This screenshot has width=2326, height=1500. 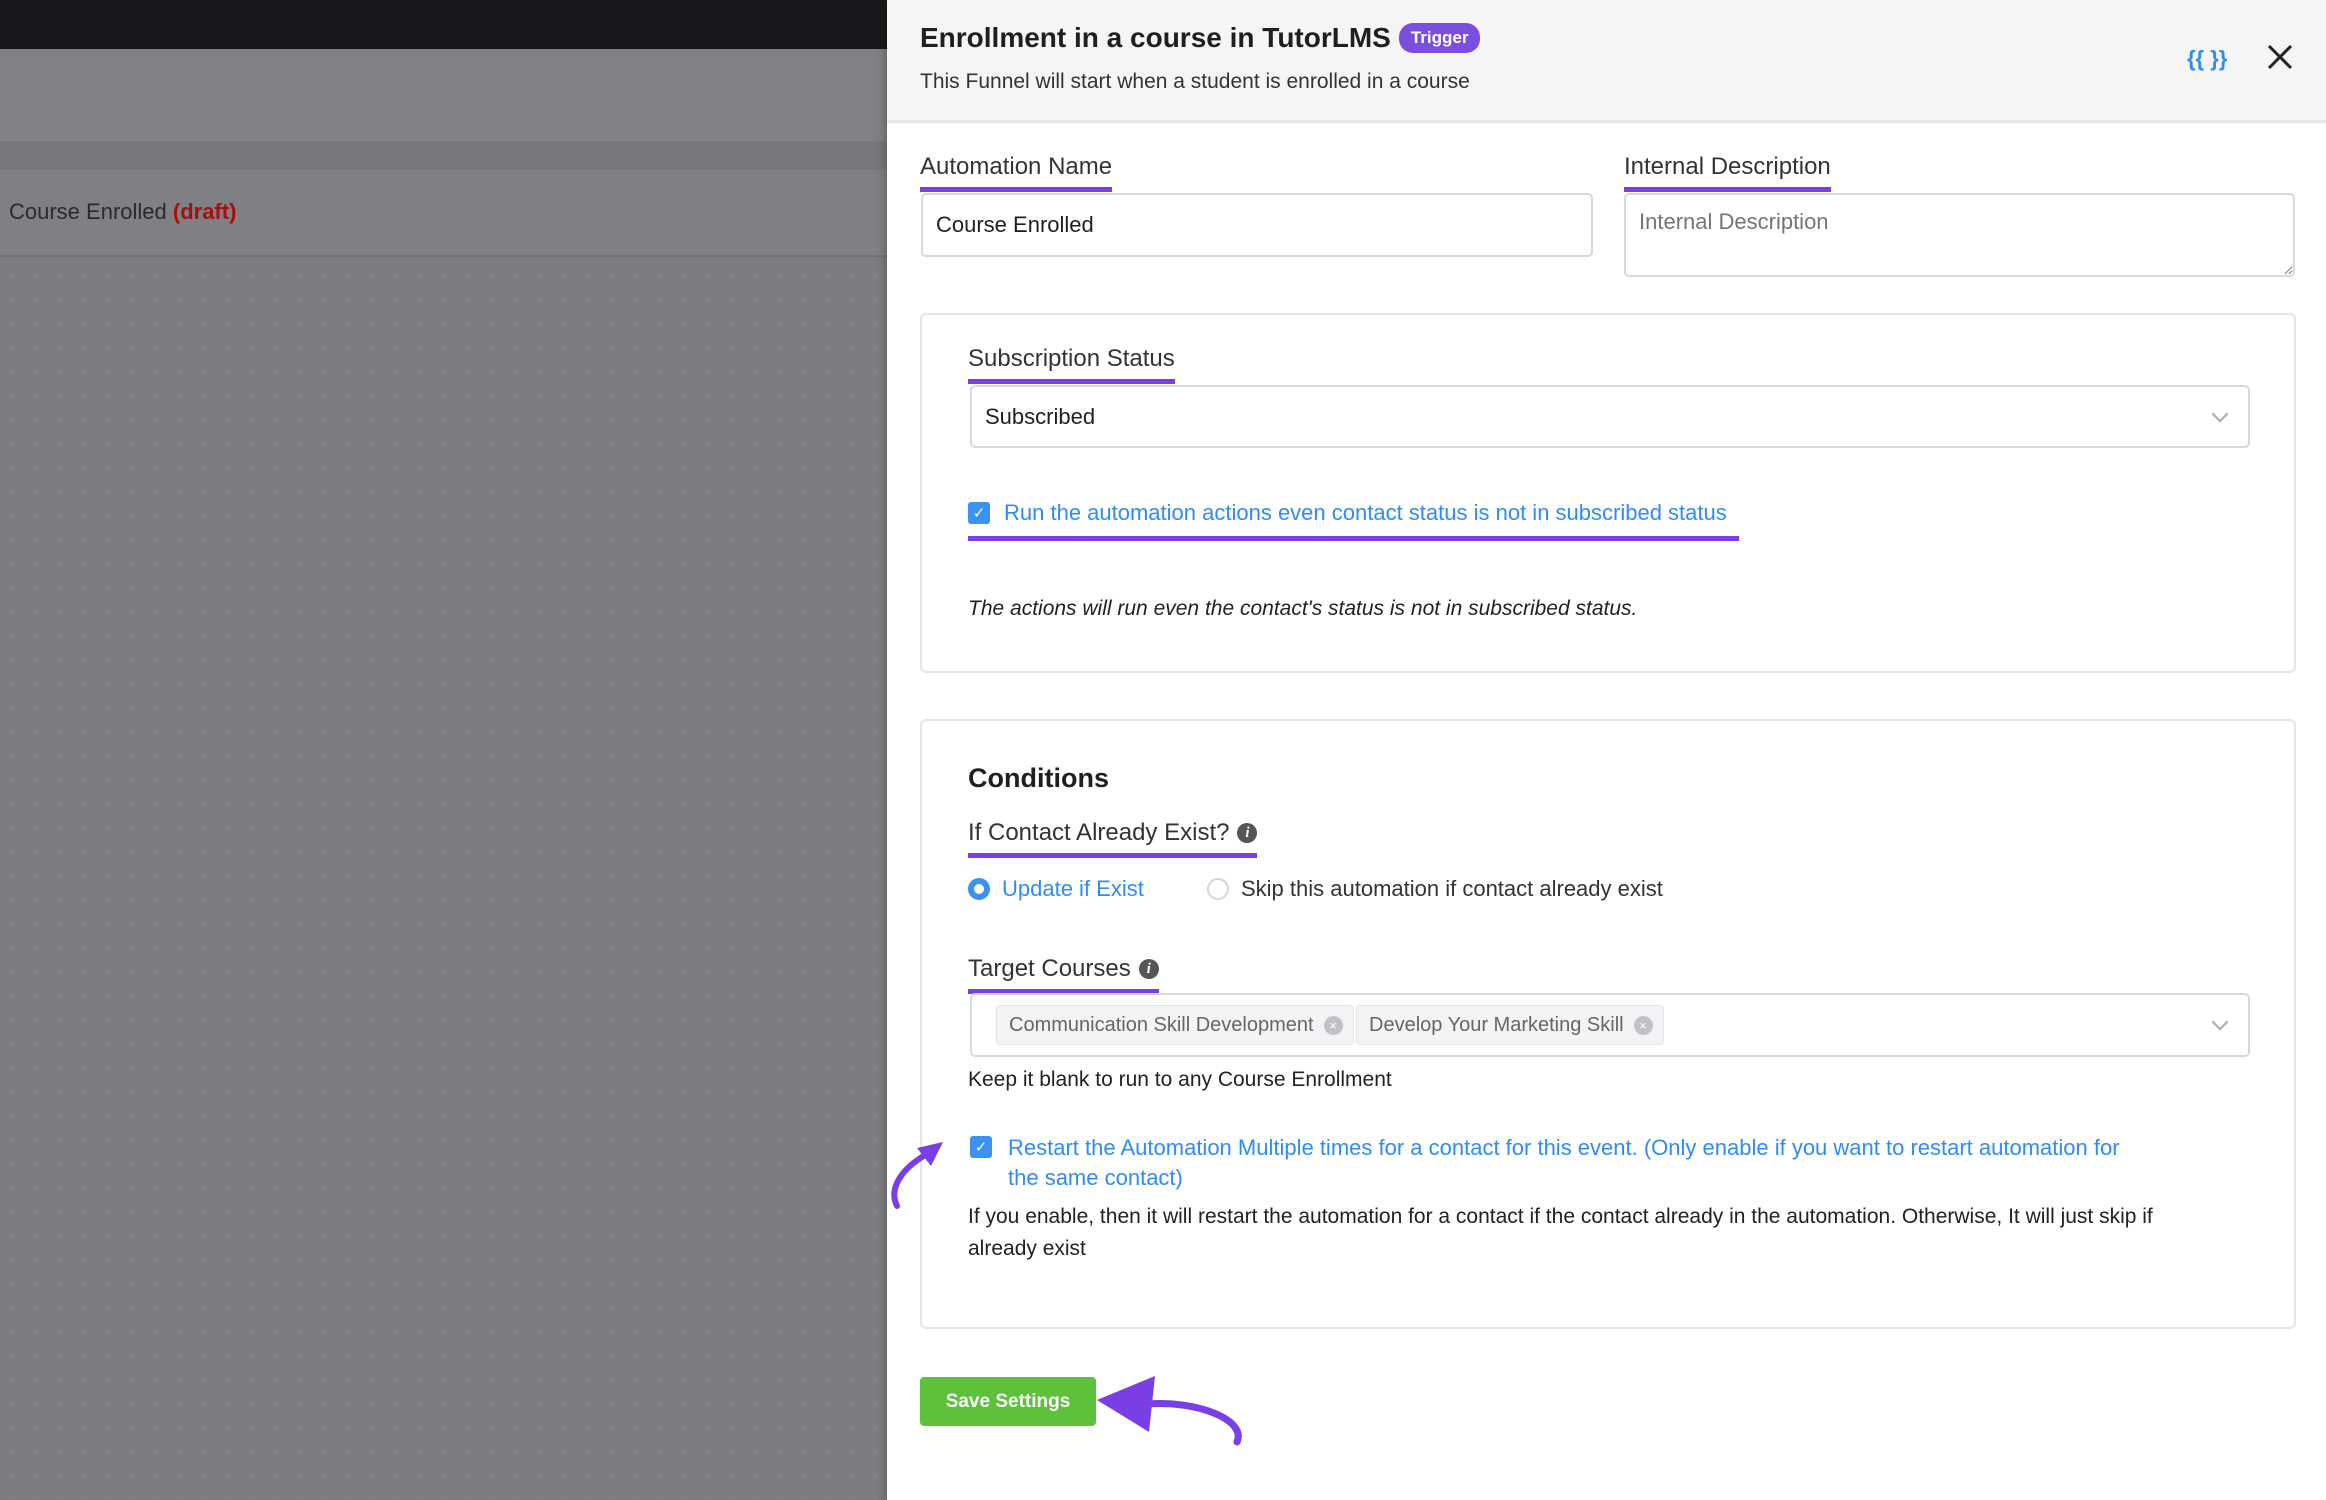 I want to click on trigger-badge: Trigger, so click(x=1439, y=38).